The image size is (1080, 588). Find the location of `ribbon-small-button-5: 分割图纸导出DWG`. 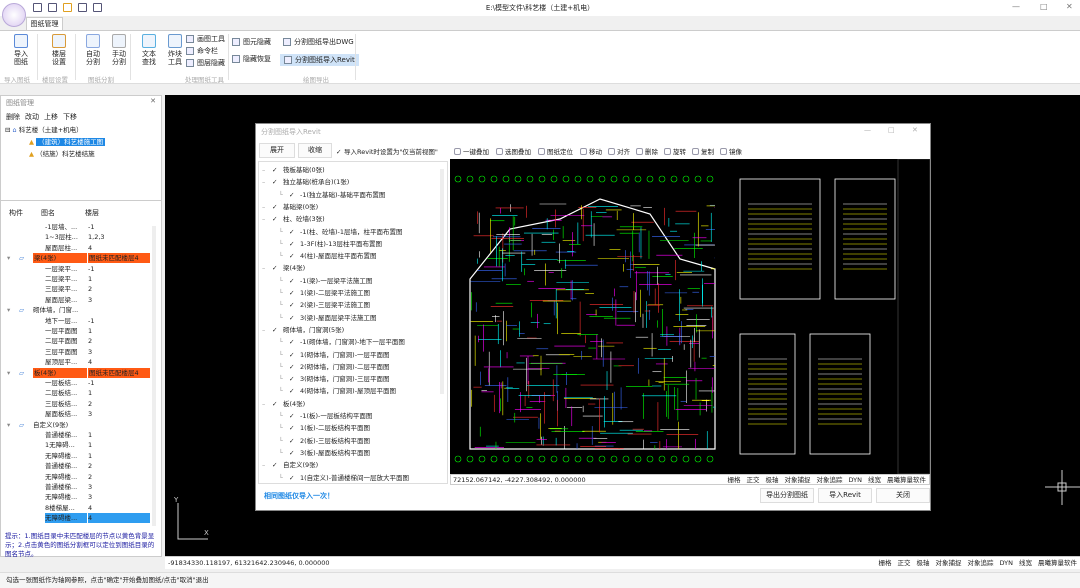

ribbon-small-button-5: 分割图纸导出DWG is located at coordinates (318, 42).